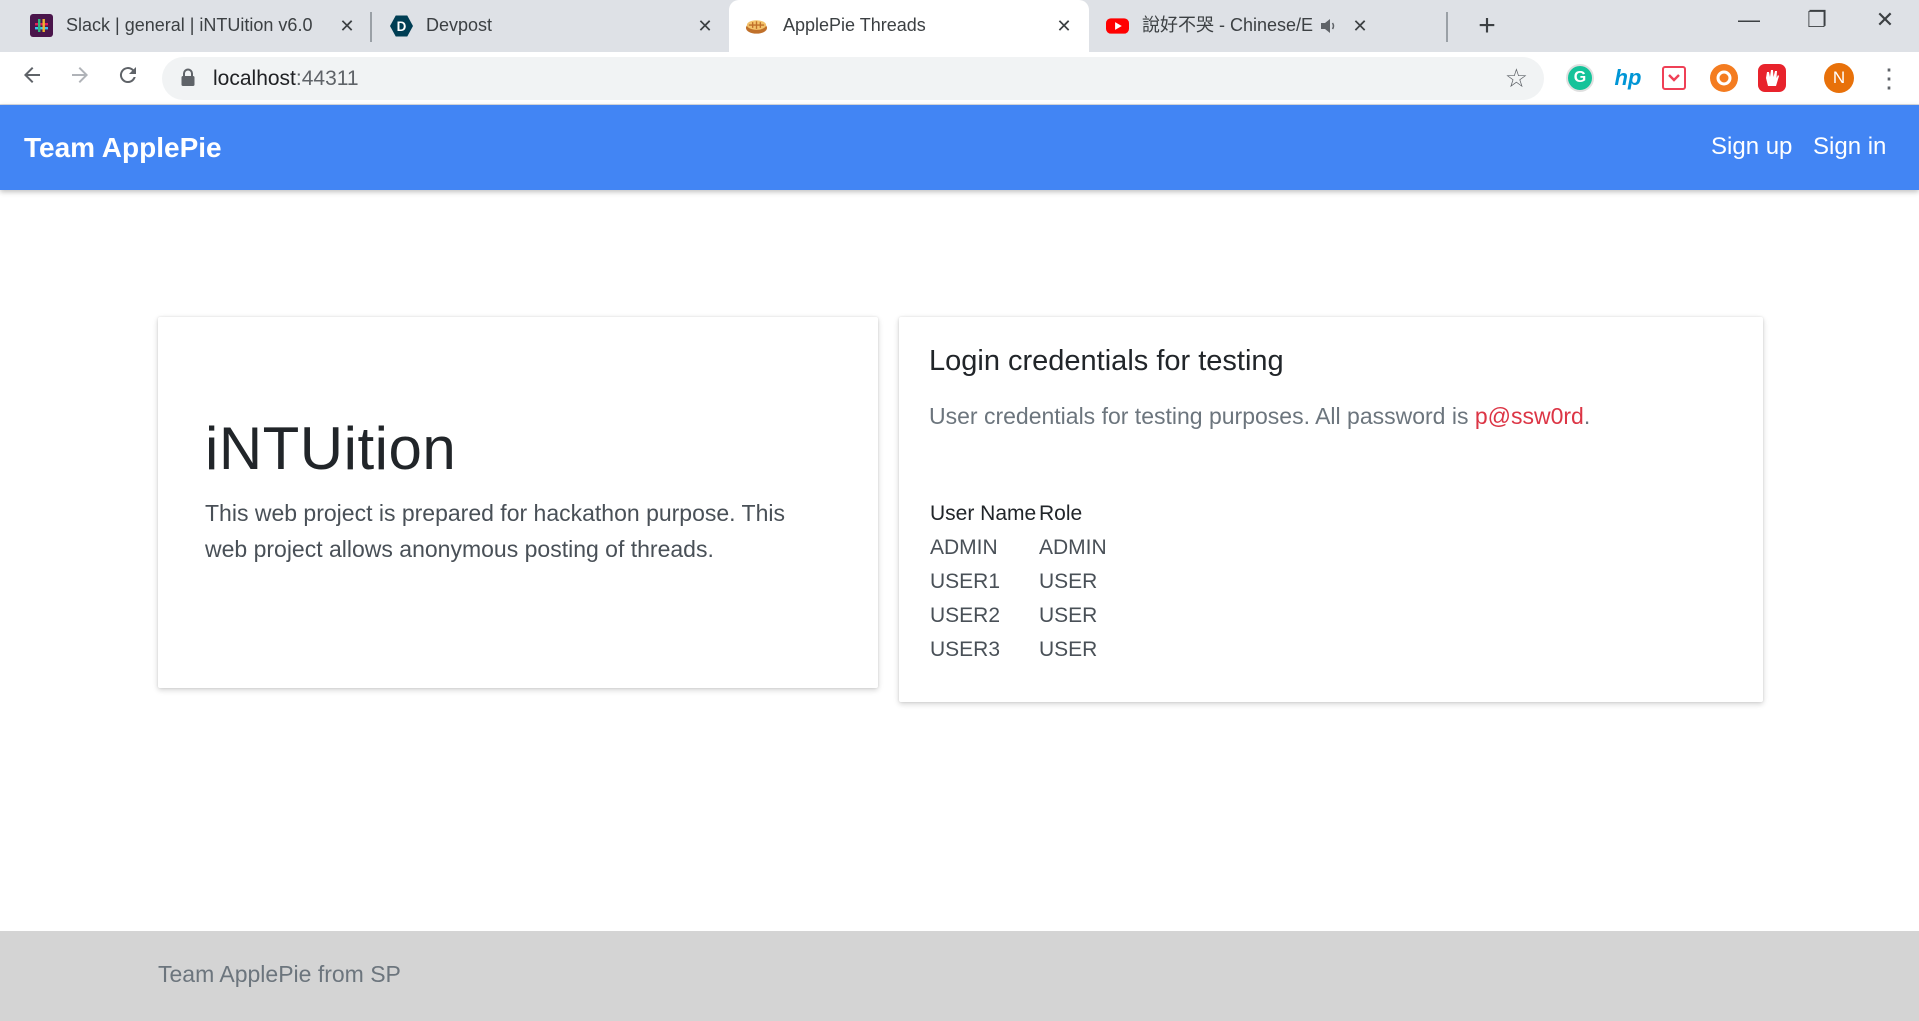  I want to click on username-cell: USER2, so click(965, 615).